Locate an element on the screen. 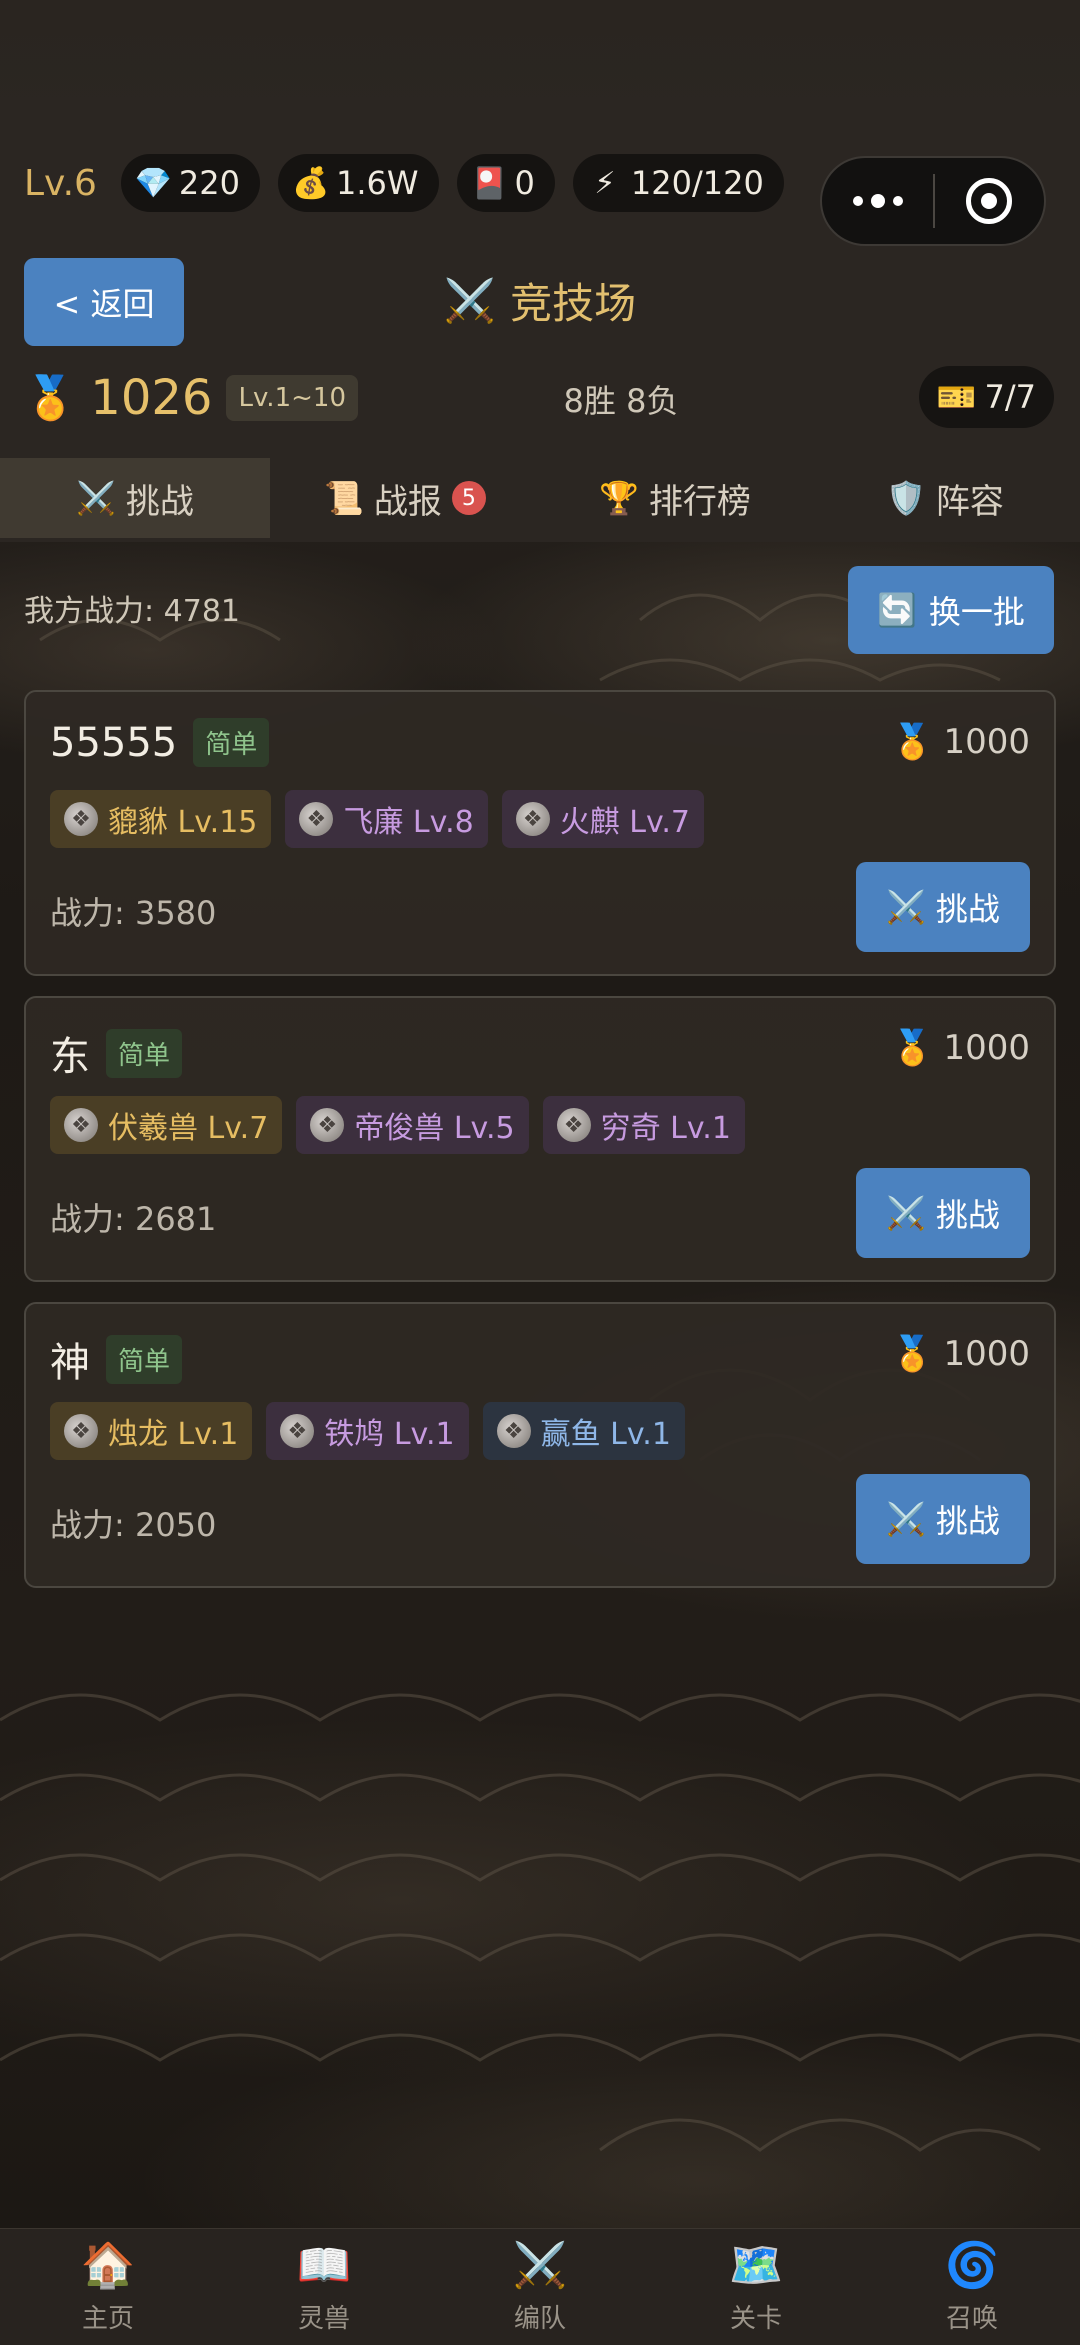 The width and height of the screenshot is (1080, 2345). beast-list: ❖ 貔貅 Lv.15 ❖ 飞廉 Lv.8 ❖ 火麒 Lv.7 is located at coordinates (377, 819).